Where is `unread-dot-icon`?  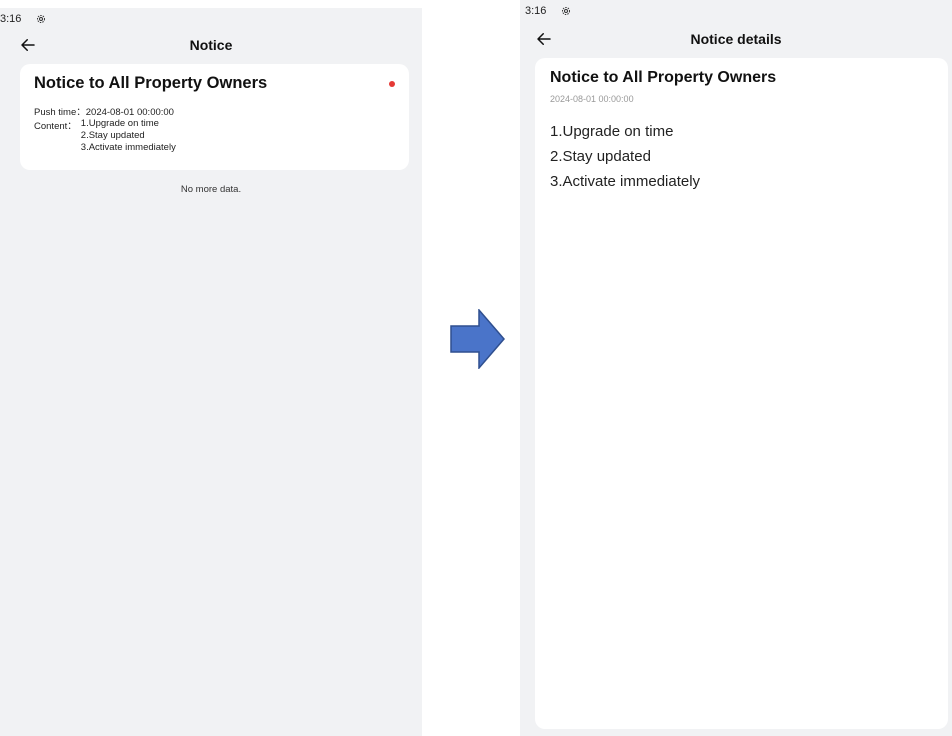
unread-dot-icon is located at coordinates (392, 84).